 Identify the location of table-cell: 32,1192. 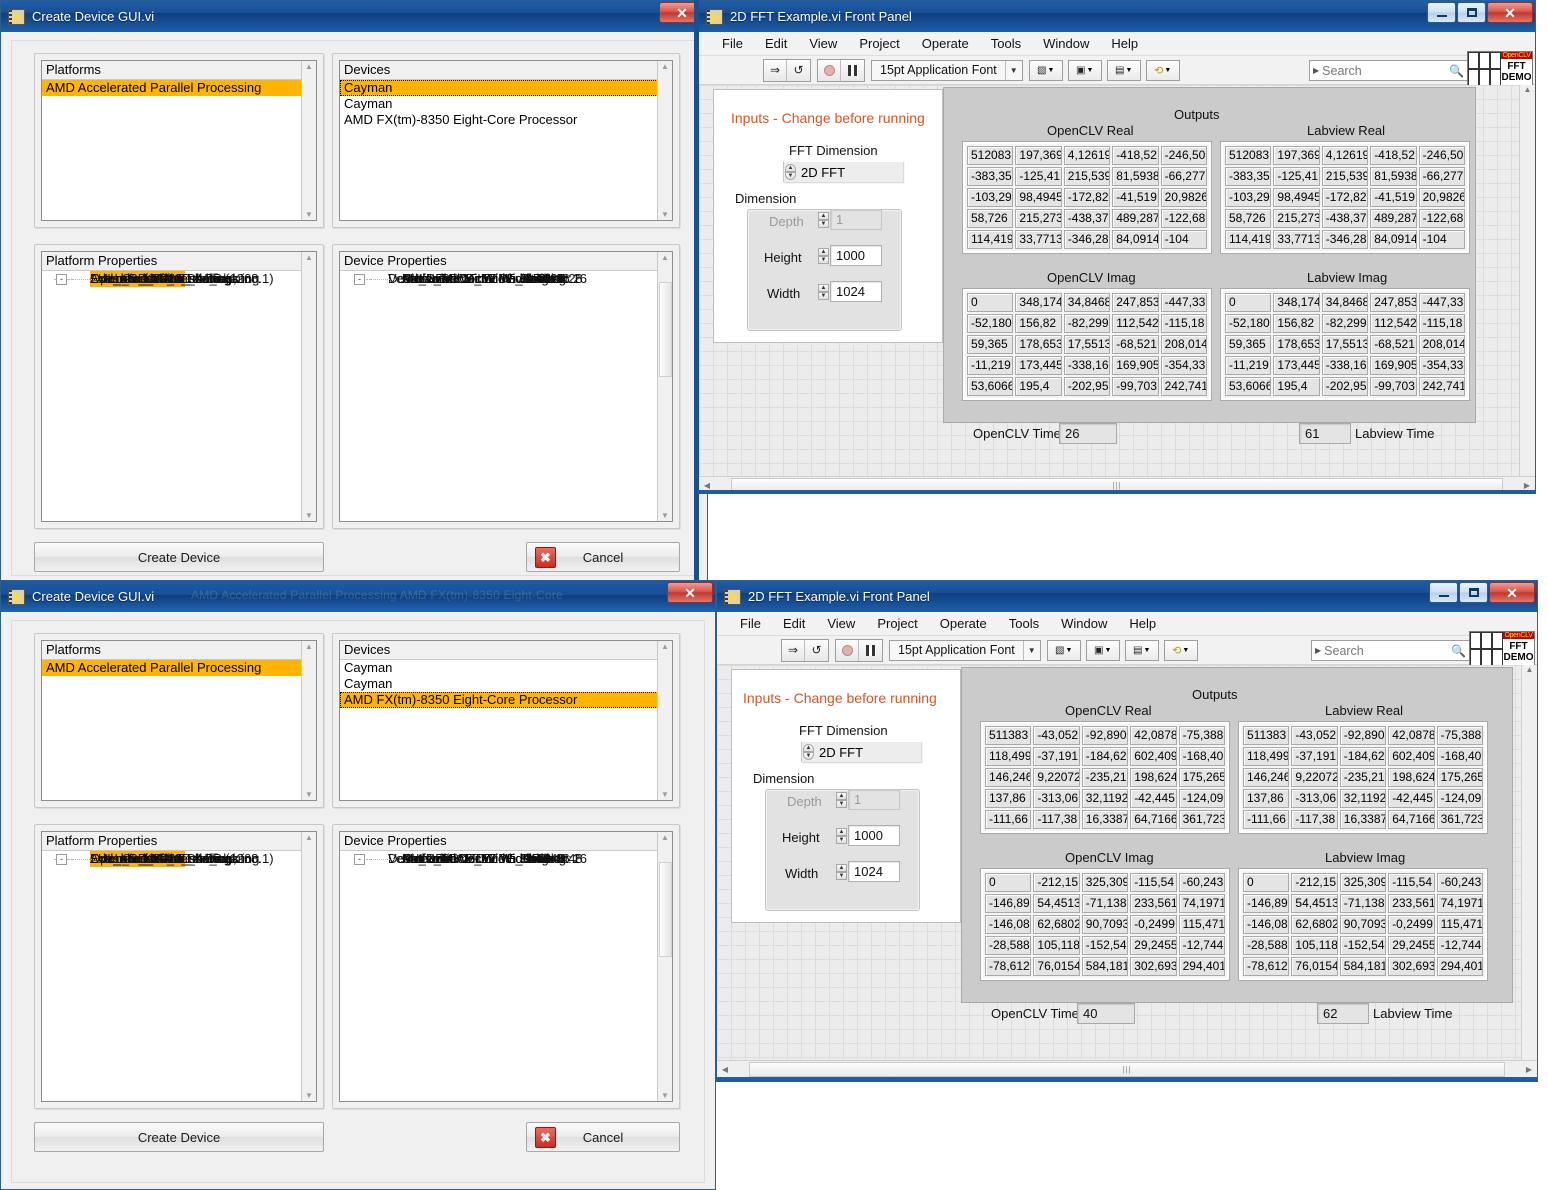
(1105, 798).